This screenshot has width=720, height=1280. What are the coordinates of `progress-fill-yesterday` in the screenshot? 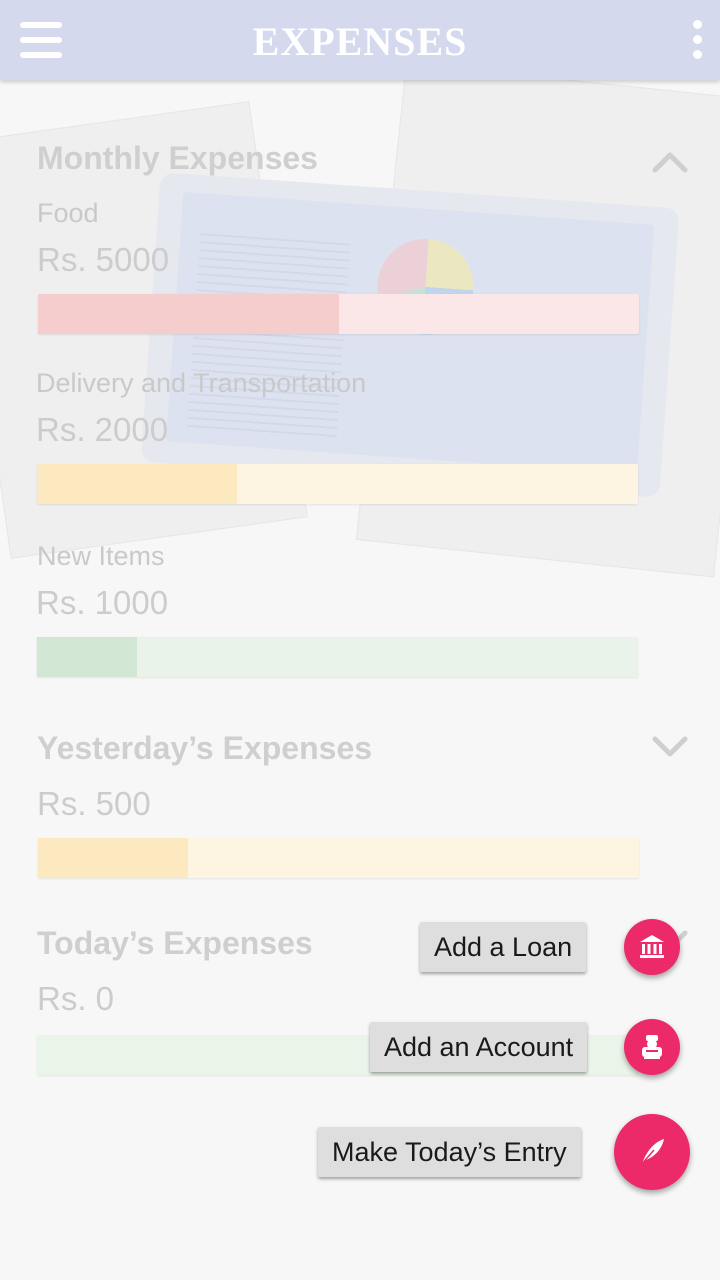 It's located at (113, 858).